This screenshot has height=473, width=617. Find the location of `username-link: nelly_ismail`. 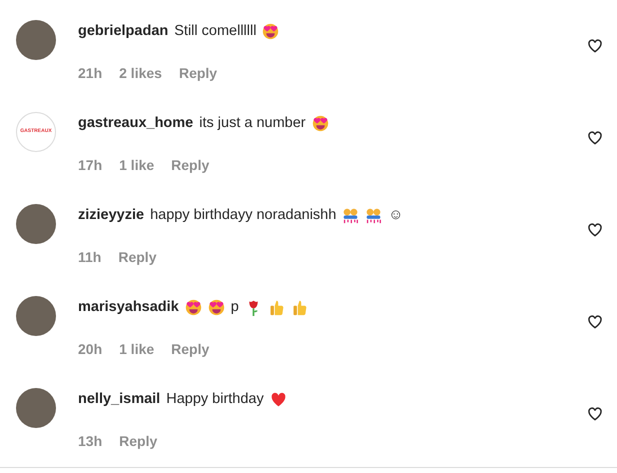

username-link: nelly_ismail is located at coordinates (119, 400).